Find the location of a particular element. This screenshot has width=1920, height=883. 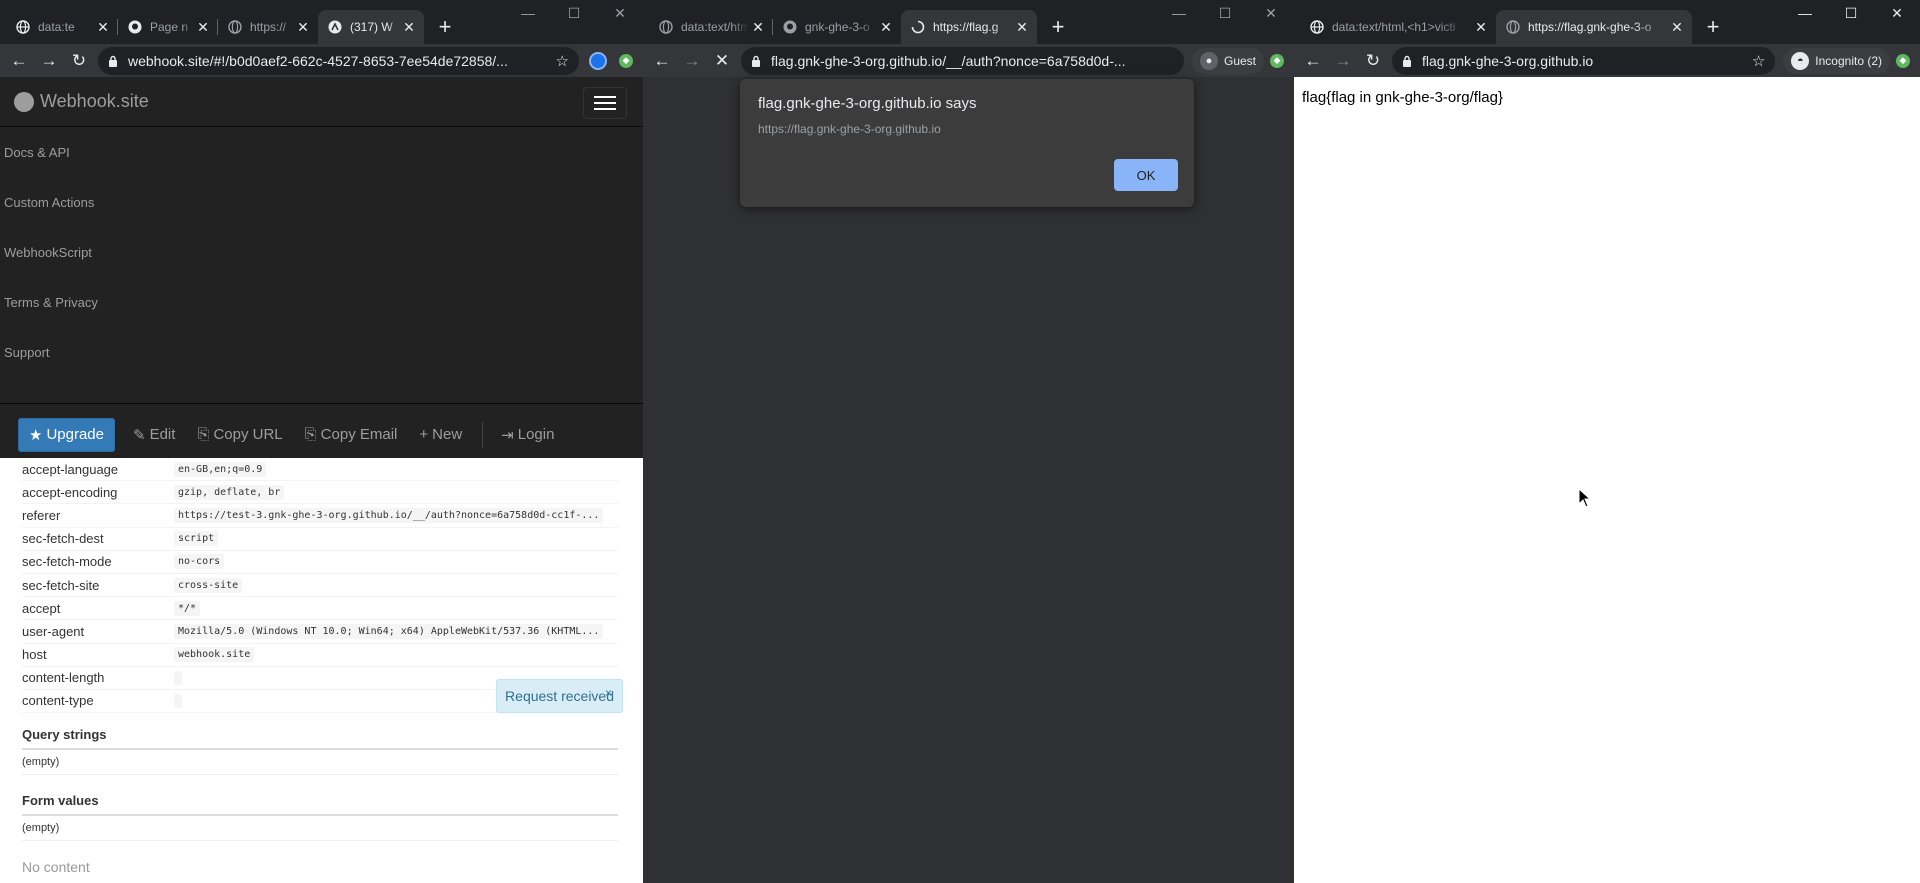

close-icon: × is located at coordinates (608, 693).